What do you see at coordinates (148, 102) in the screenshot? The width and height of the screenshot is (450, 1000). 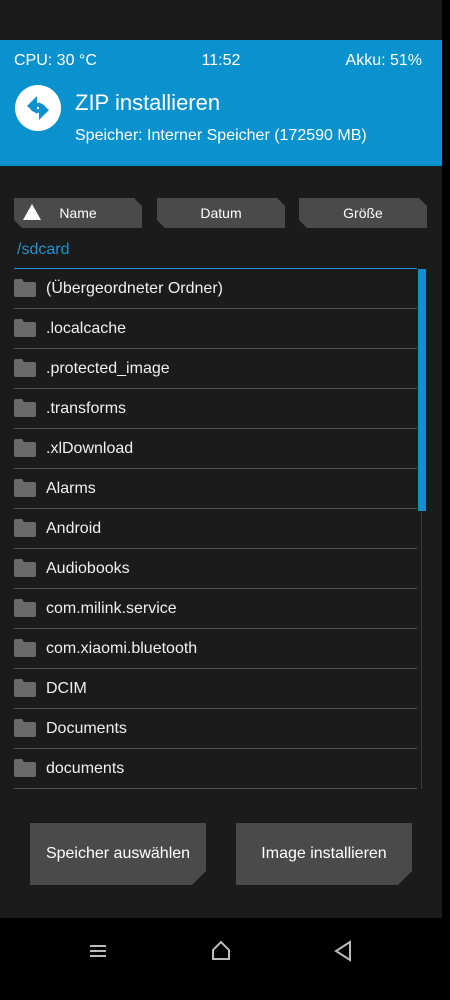 I see `page-title: ZIP installieren` at bounding box center [148, 102].